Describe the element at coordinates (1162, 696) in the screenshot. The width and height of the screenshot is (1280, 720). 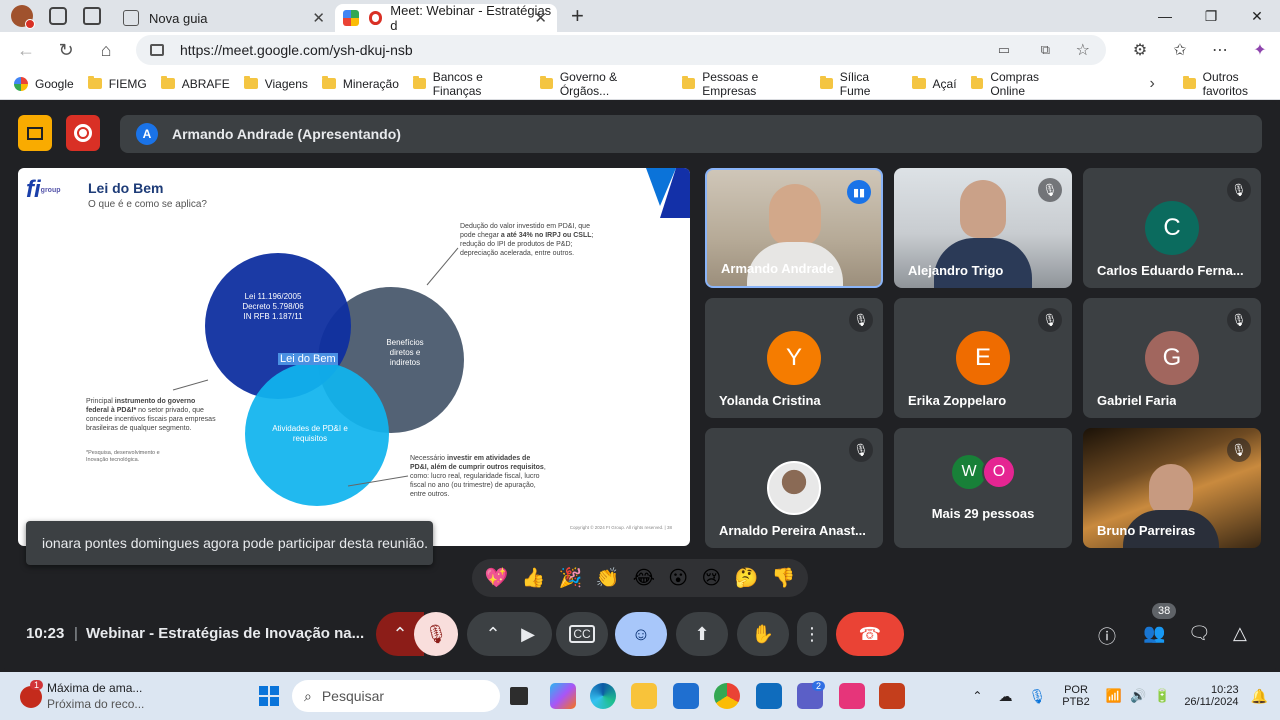
I see `battery-icon: 🔋` at that location.